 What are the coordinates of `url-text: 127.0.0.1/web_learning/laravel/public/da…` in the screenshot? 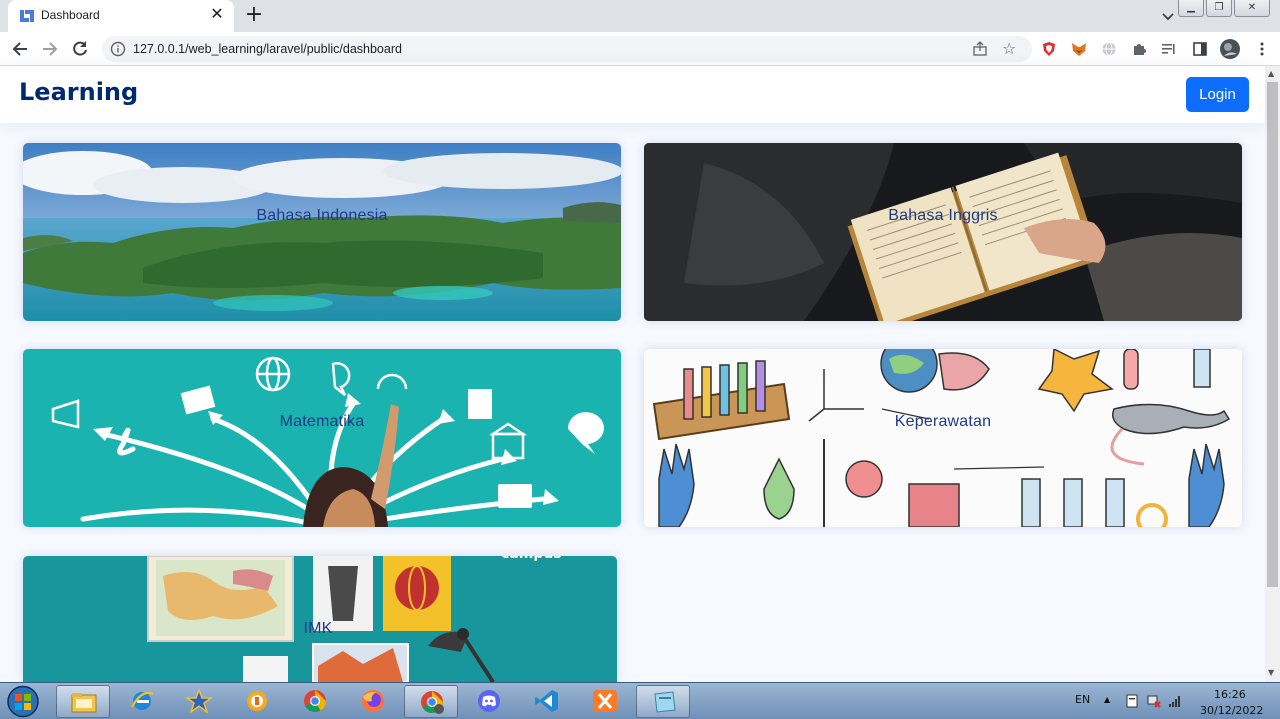 It's located at (267, 49).